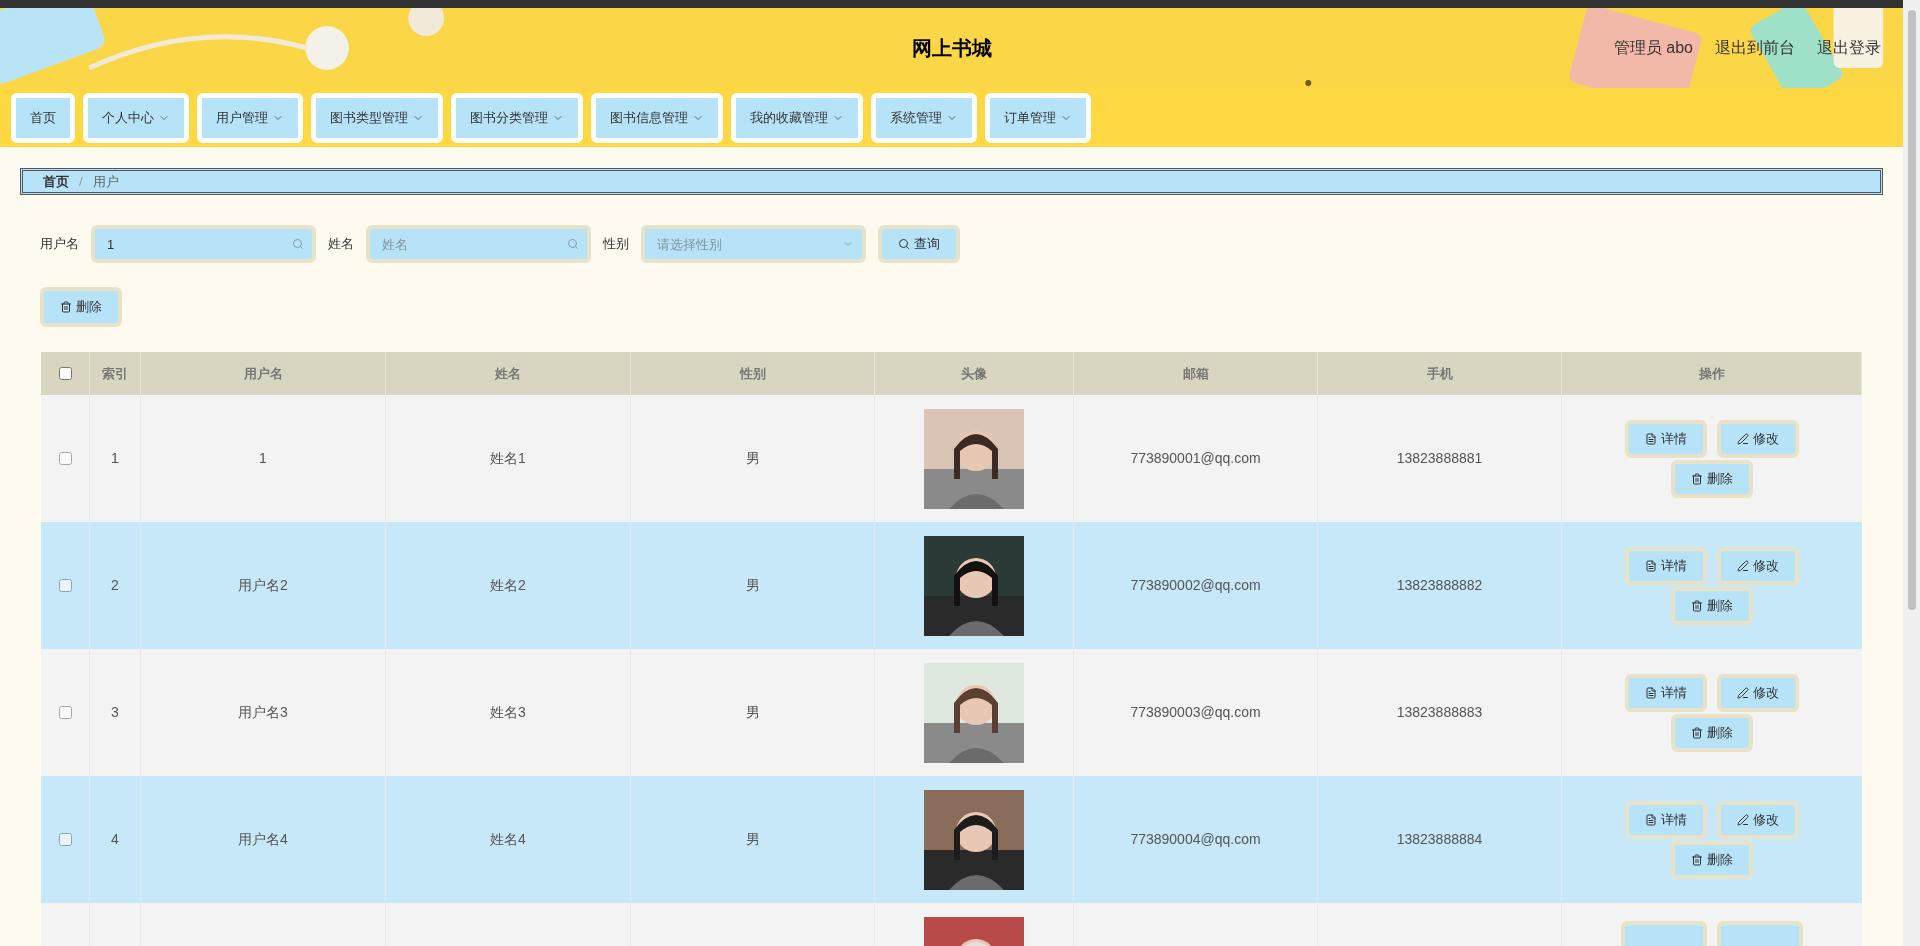  Describe the element at coordinates (1195, 373) in the screenshot. I see `column-header: 邮箱` at that location.